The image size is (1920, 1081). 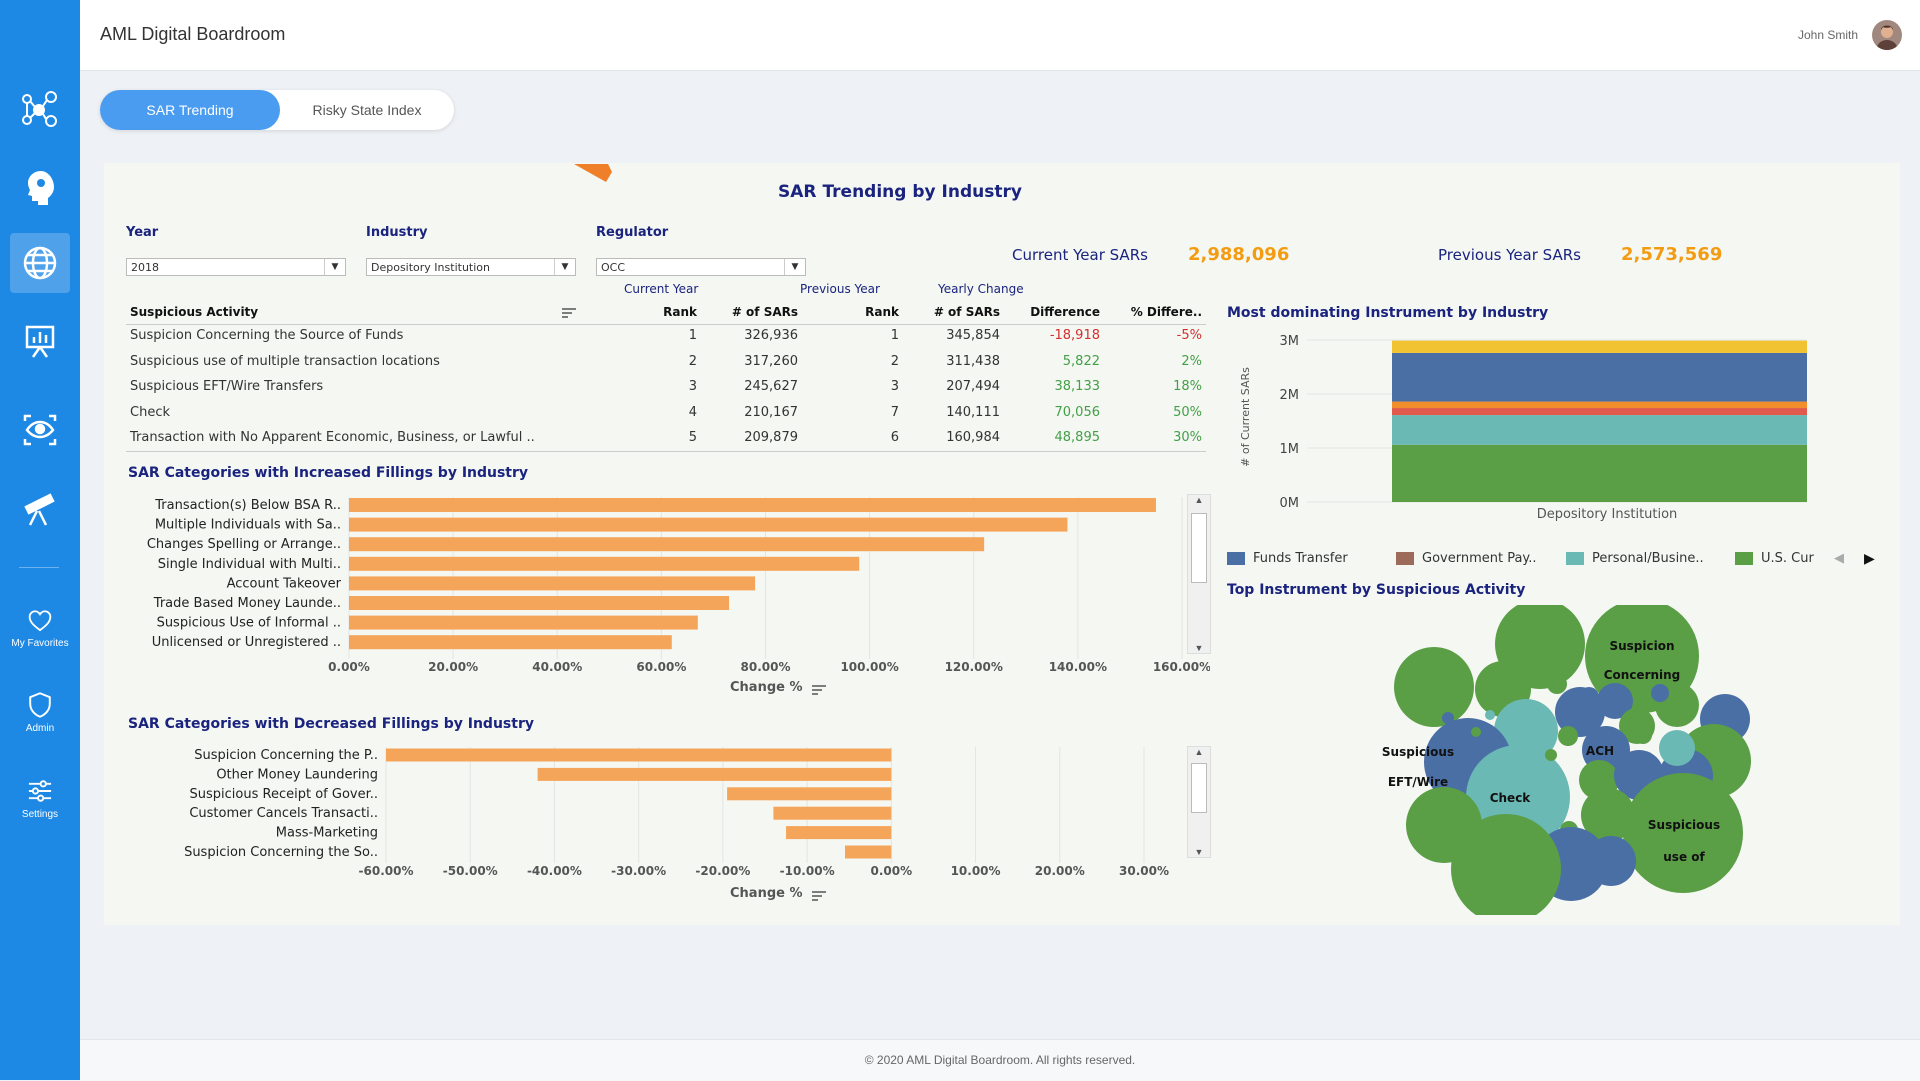 I want to click on cell-rank-previous: 2, so click(x=894, y=361).